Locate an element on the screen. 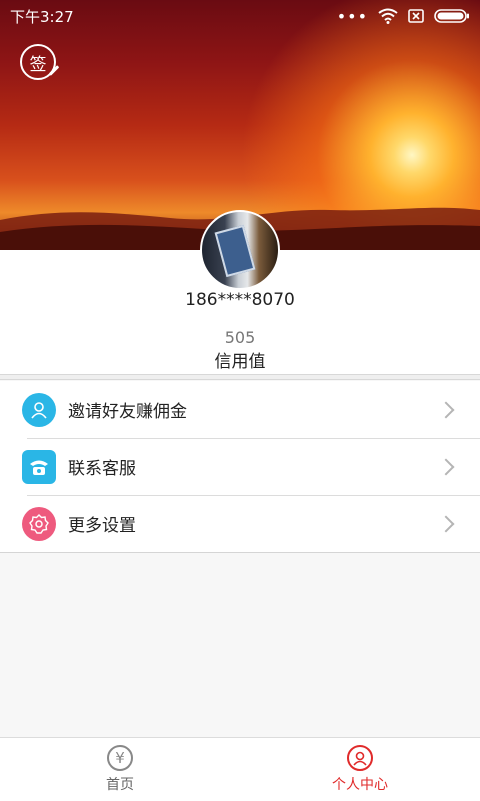  tab-user-center-label: 个人中心 is located at coordinates (360, 785).